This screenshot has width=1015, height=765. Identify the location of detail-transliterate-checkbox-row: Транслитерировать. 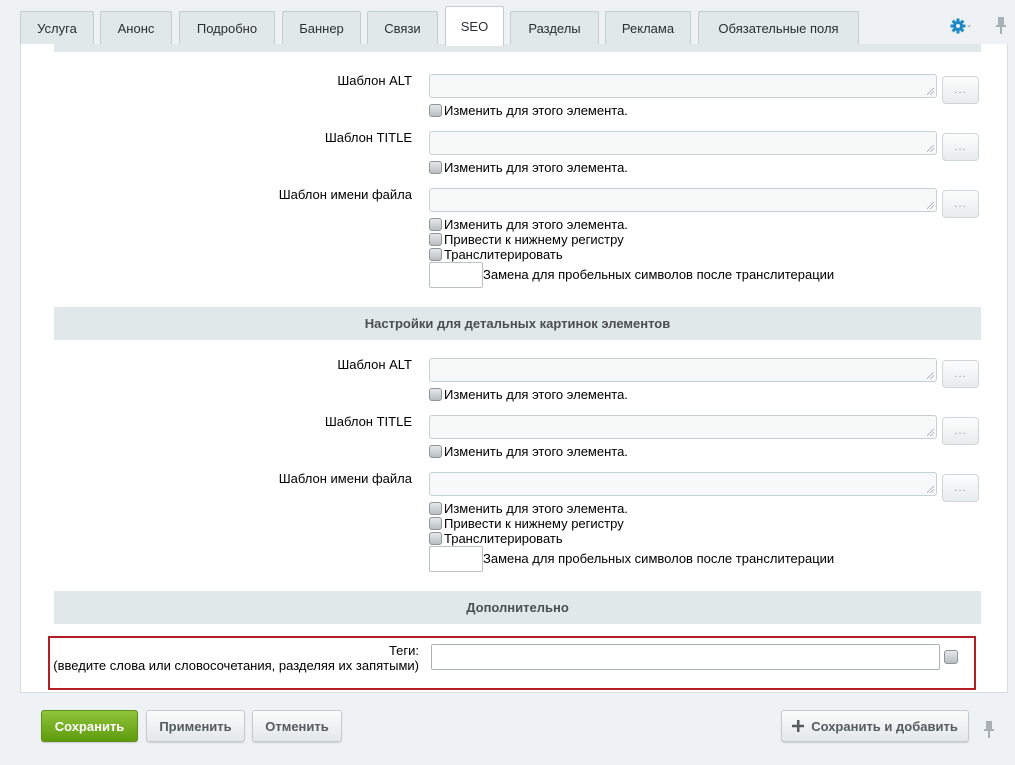
(496, 538).